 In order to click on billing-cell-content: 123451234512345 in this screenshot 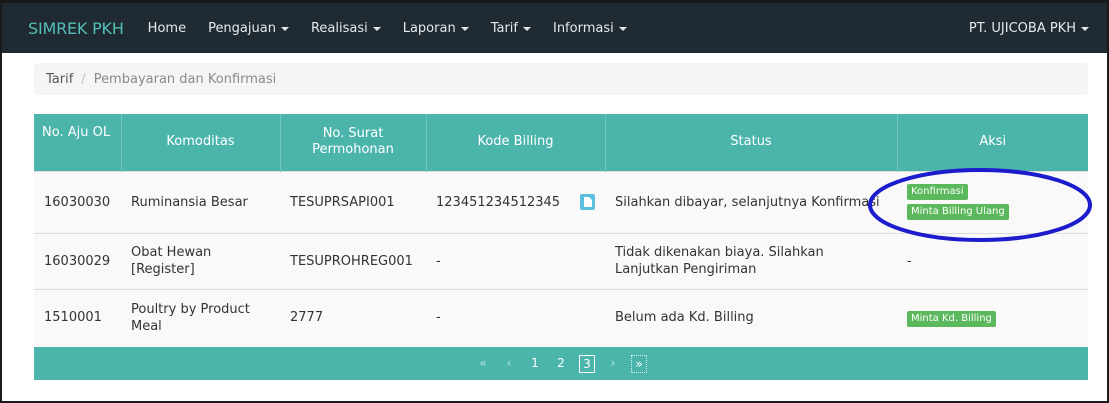, I will do `click(515, 202)`.